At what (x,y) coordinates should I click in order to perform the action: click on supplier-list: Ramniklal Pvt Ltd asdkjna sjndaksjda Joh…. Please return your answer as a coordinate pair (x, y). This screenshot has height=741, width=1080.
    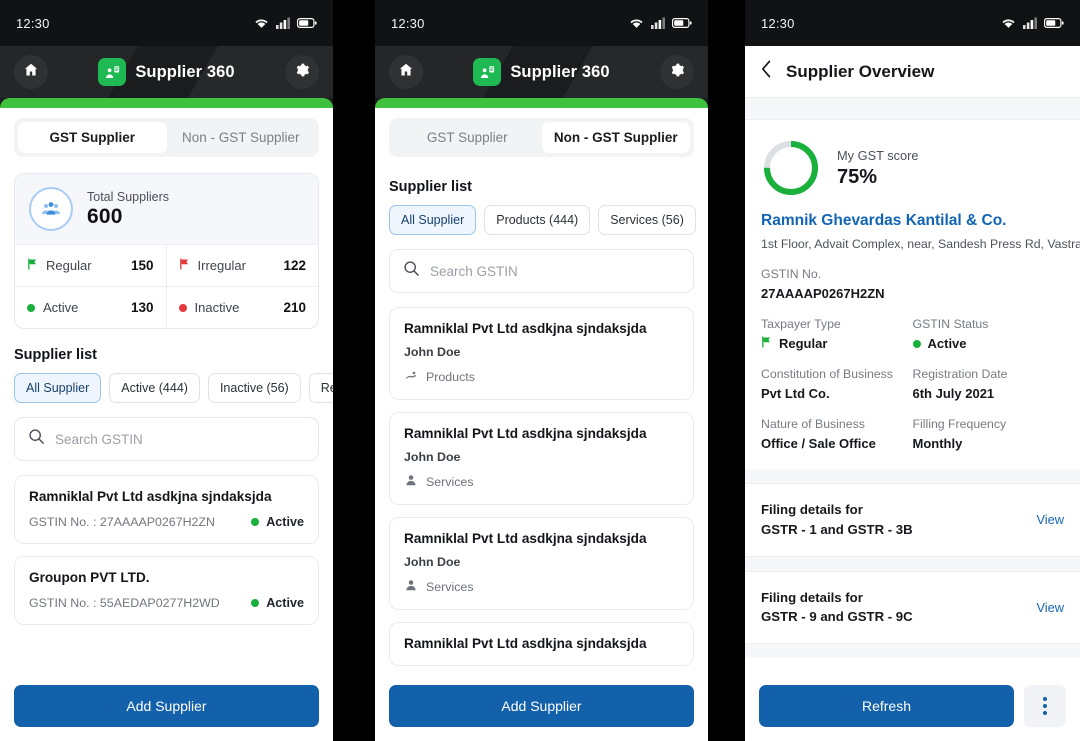
    Looking at the image, I should click on (541, 486).